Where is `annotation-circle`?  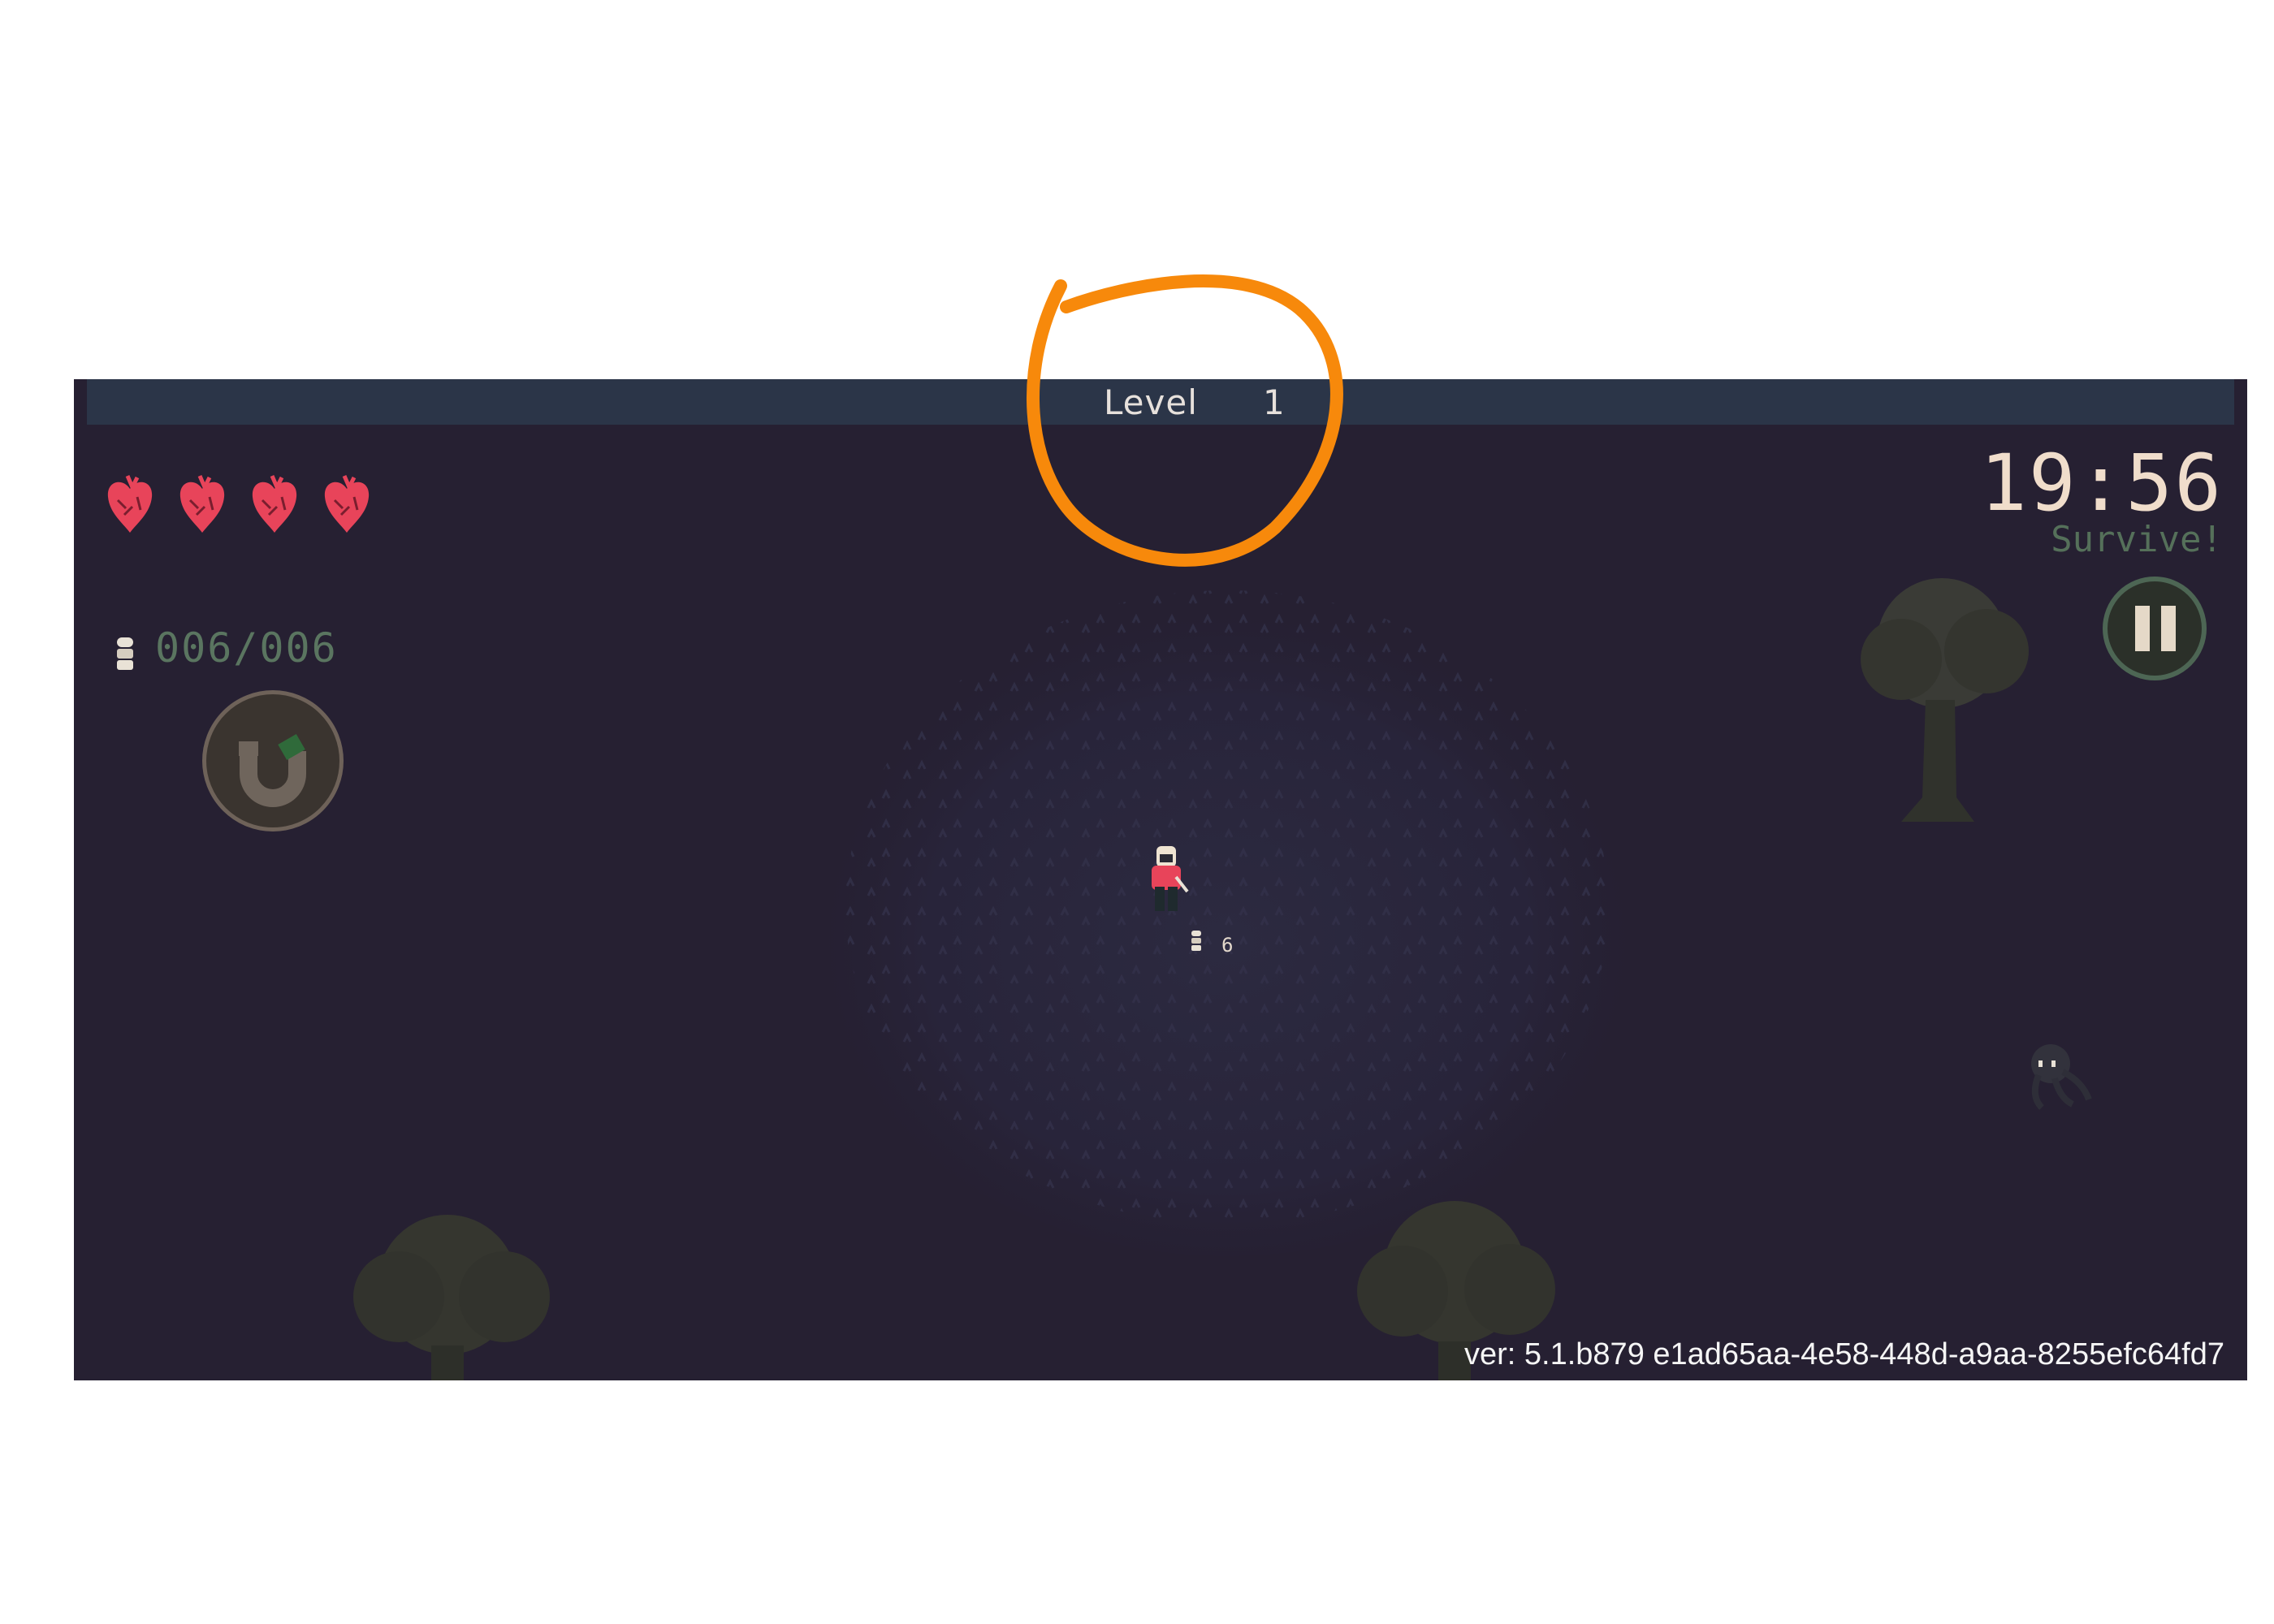
annotation-circle is located at coordinates (1185, 421).